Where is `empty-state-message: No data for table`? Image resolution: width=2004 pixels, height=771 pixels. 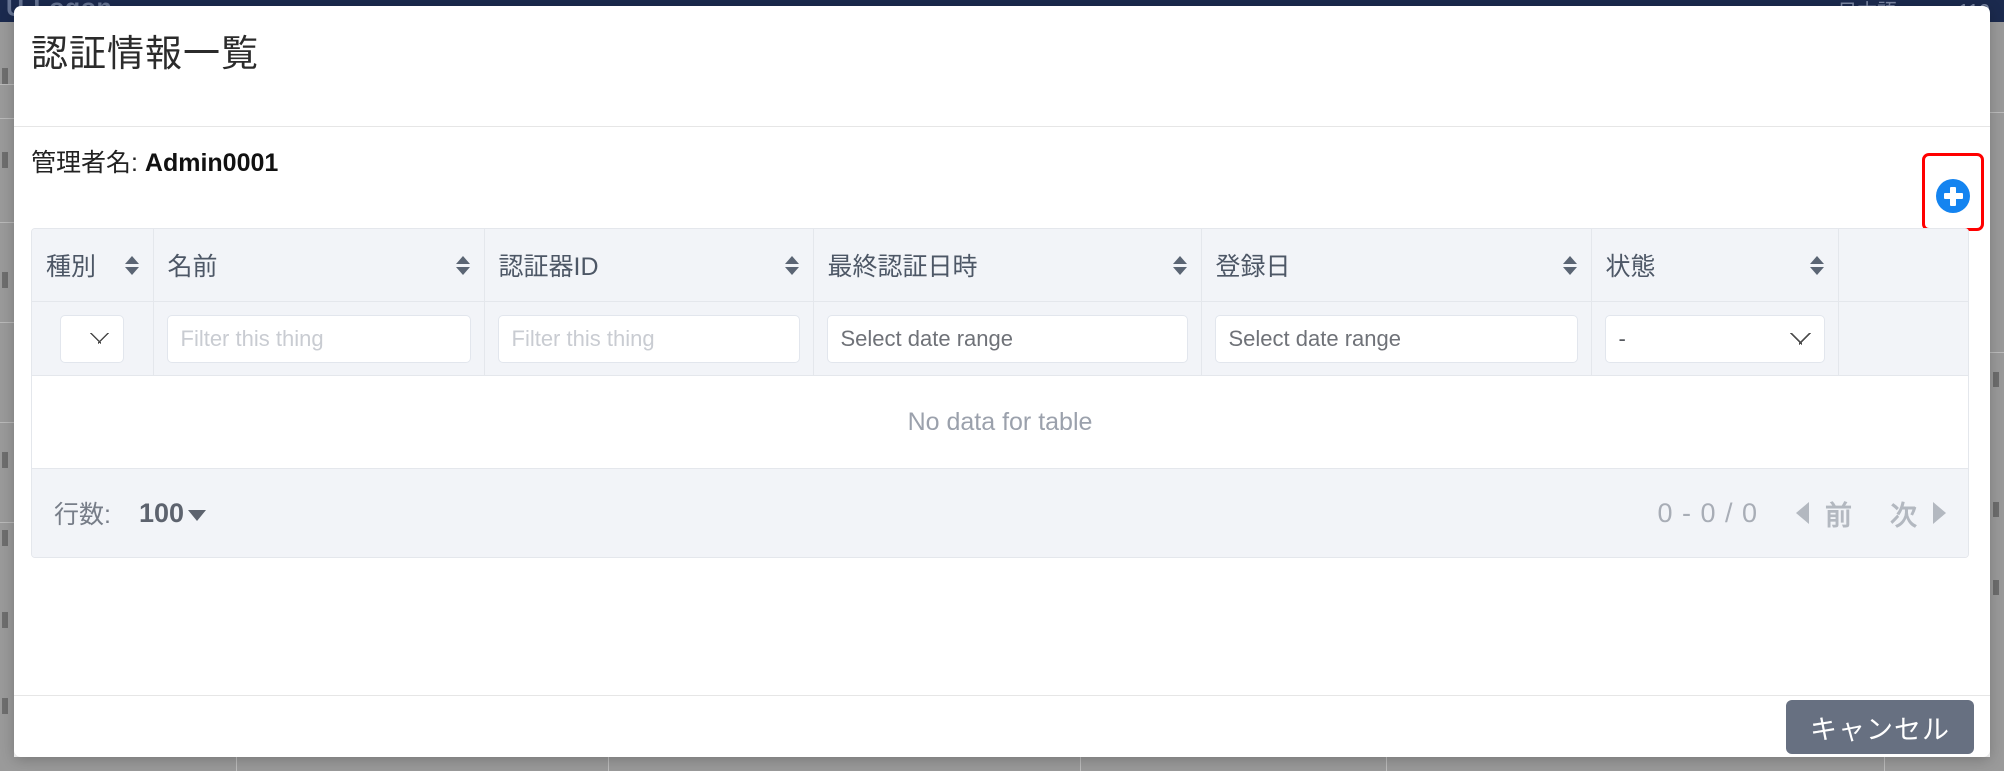 empty-state-message: No data for table is located at coordinates (1000, 422).